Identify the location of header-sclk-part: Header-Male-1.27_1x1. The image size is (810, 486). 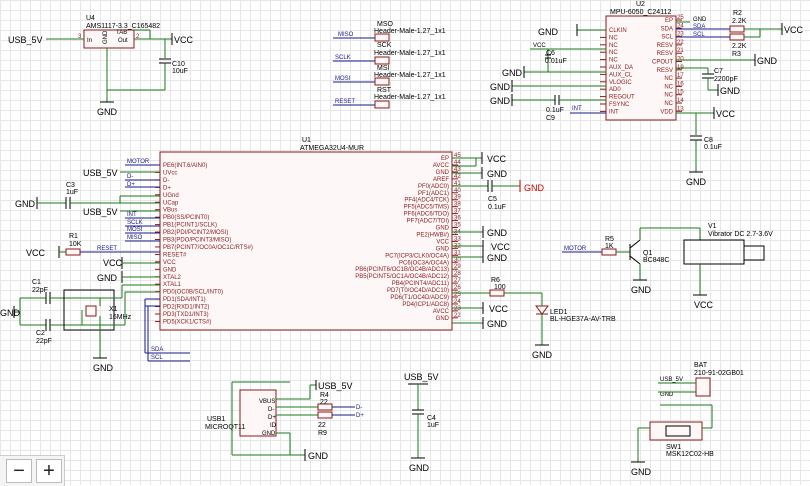
(410, 53).